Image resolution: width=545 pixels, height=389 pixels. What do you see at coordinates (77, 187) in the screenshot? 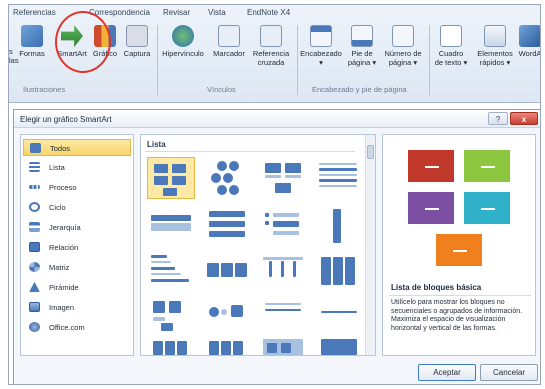
I see `category-proceso: Proceso` at bounding box center [77, 187].